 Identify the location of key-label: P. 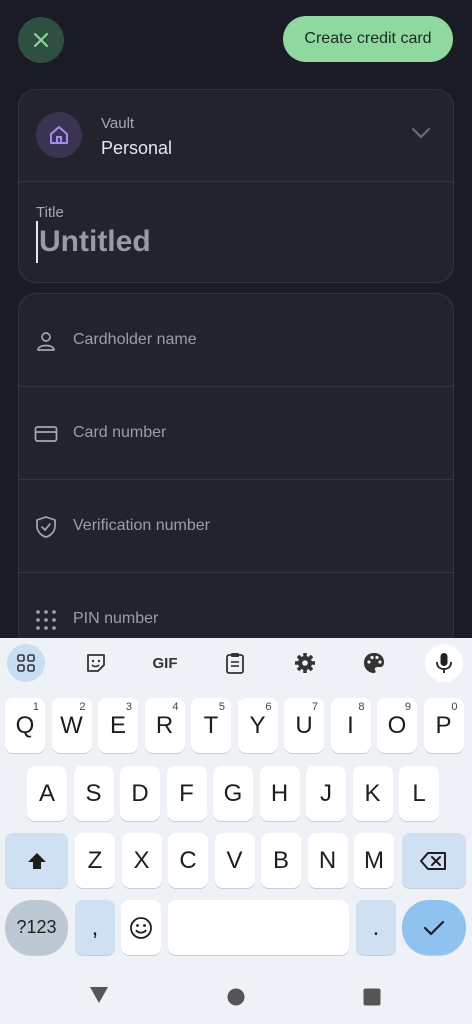
(443, 725).